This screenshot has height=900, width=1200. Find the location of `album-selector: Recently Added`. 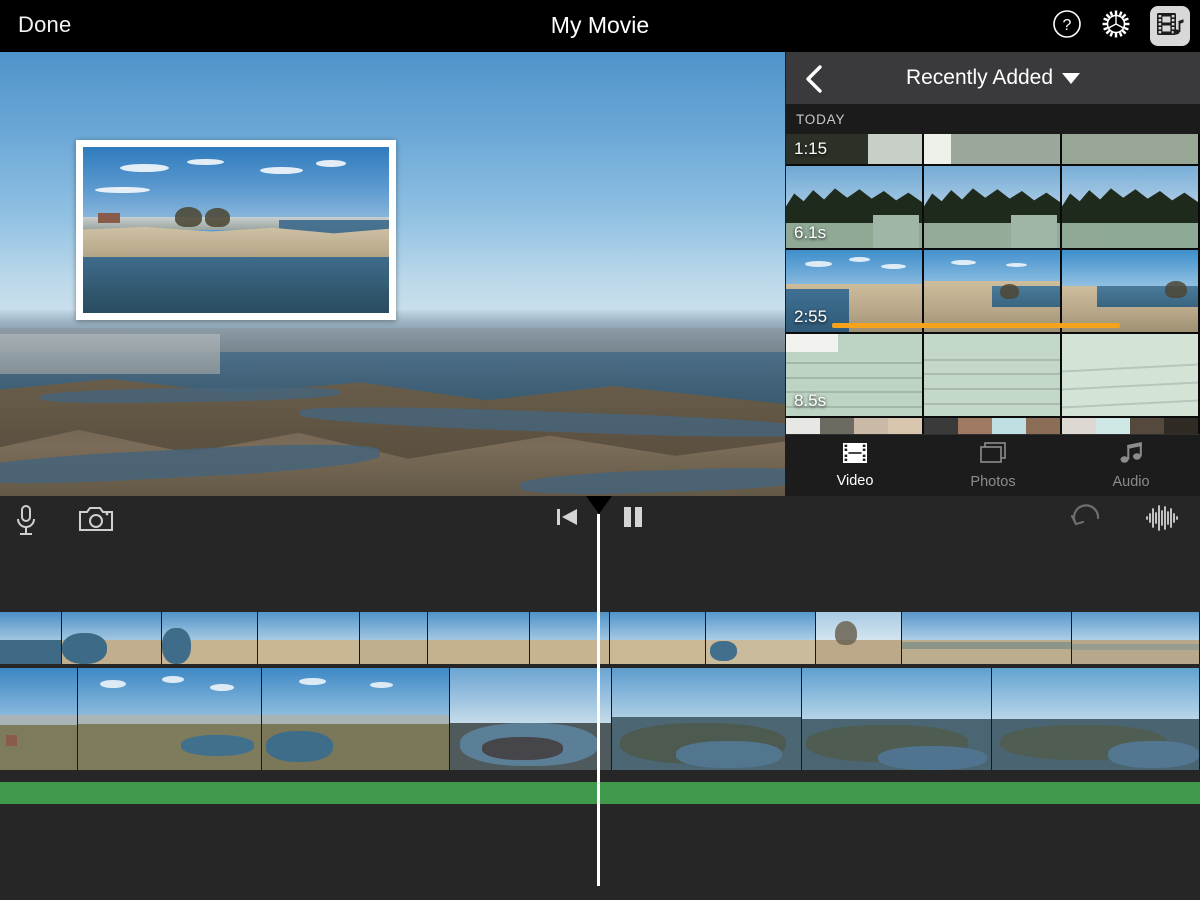

album-selector: Recently Added is located at coordinates (993, 78).